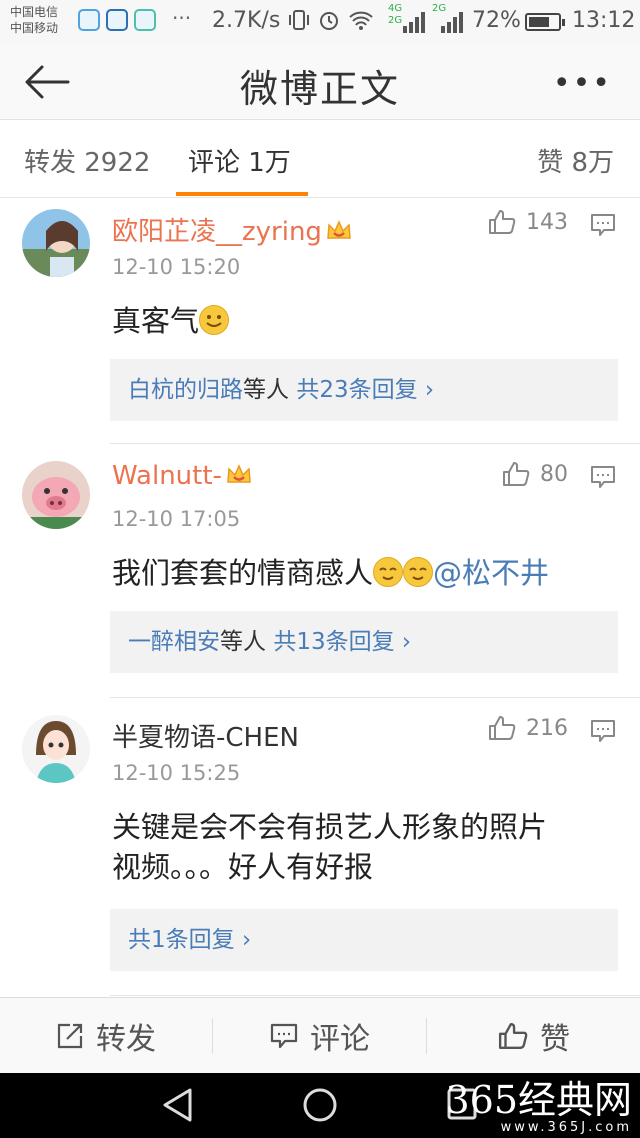 The width and height of the screenshot is (640, 1138). What do you see at coordinates (496, 20) in the screenshot?
I see `battery-percent: 72%` at bounding box center [496, 20].